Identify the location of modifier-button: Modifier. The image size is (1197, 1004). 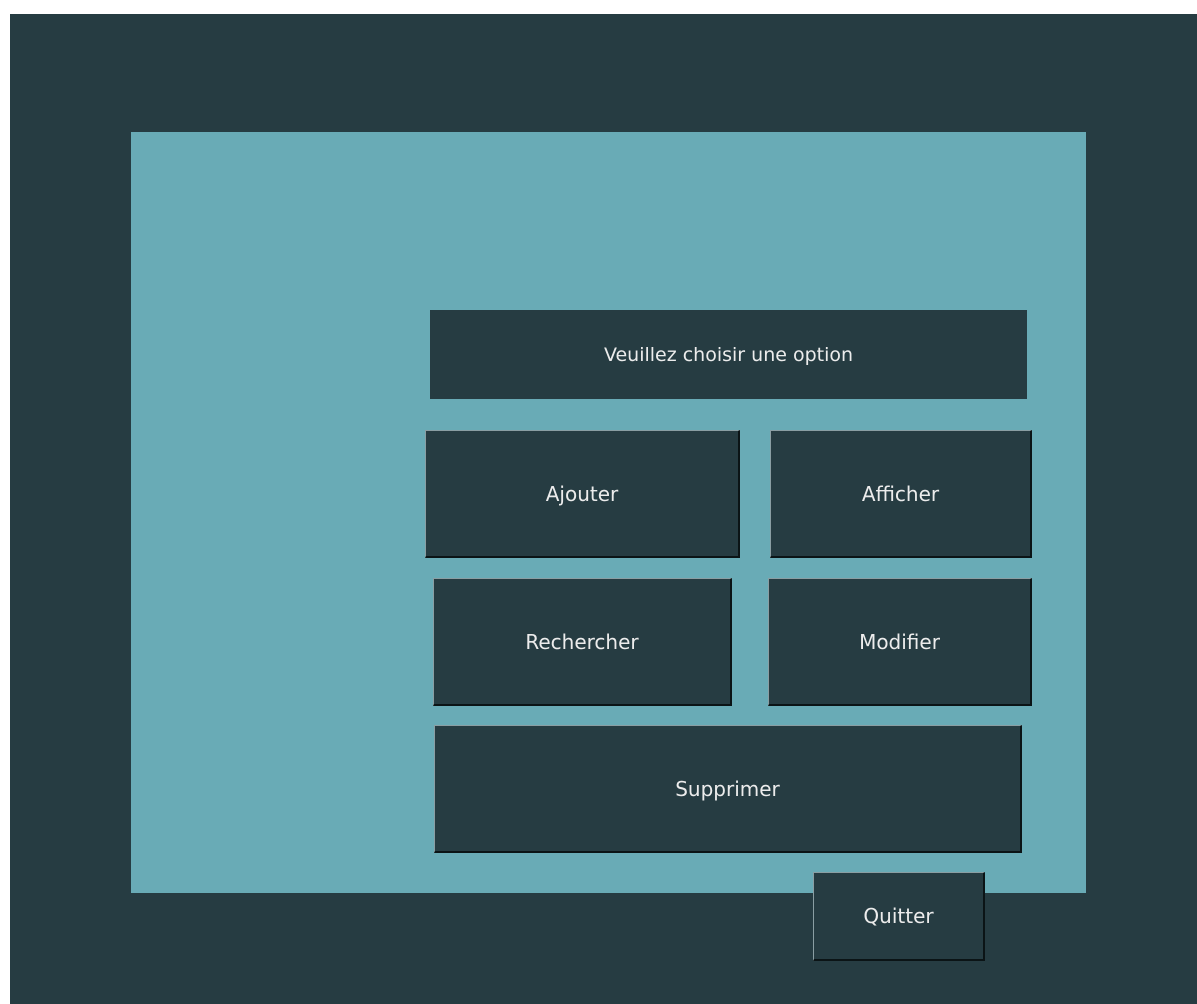
(900, 642).